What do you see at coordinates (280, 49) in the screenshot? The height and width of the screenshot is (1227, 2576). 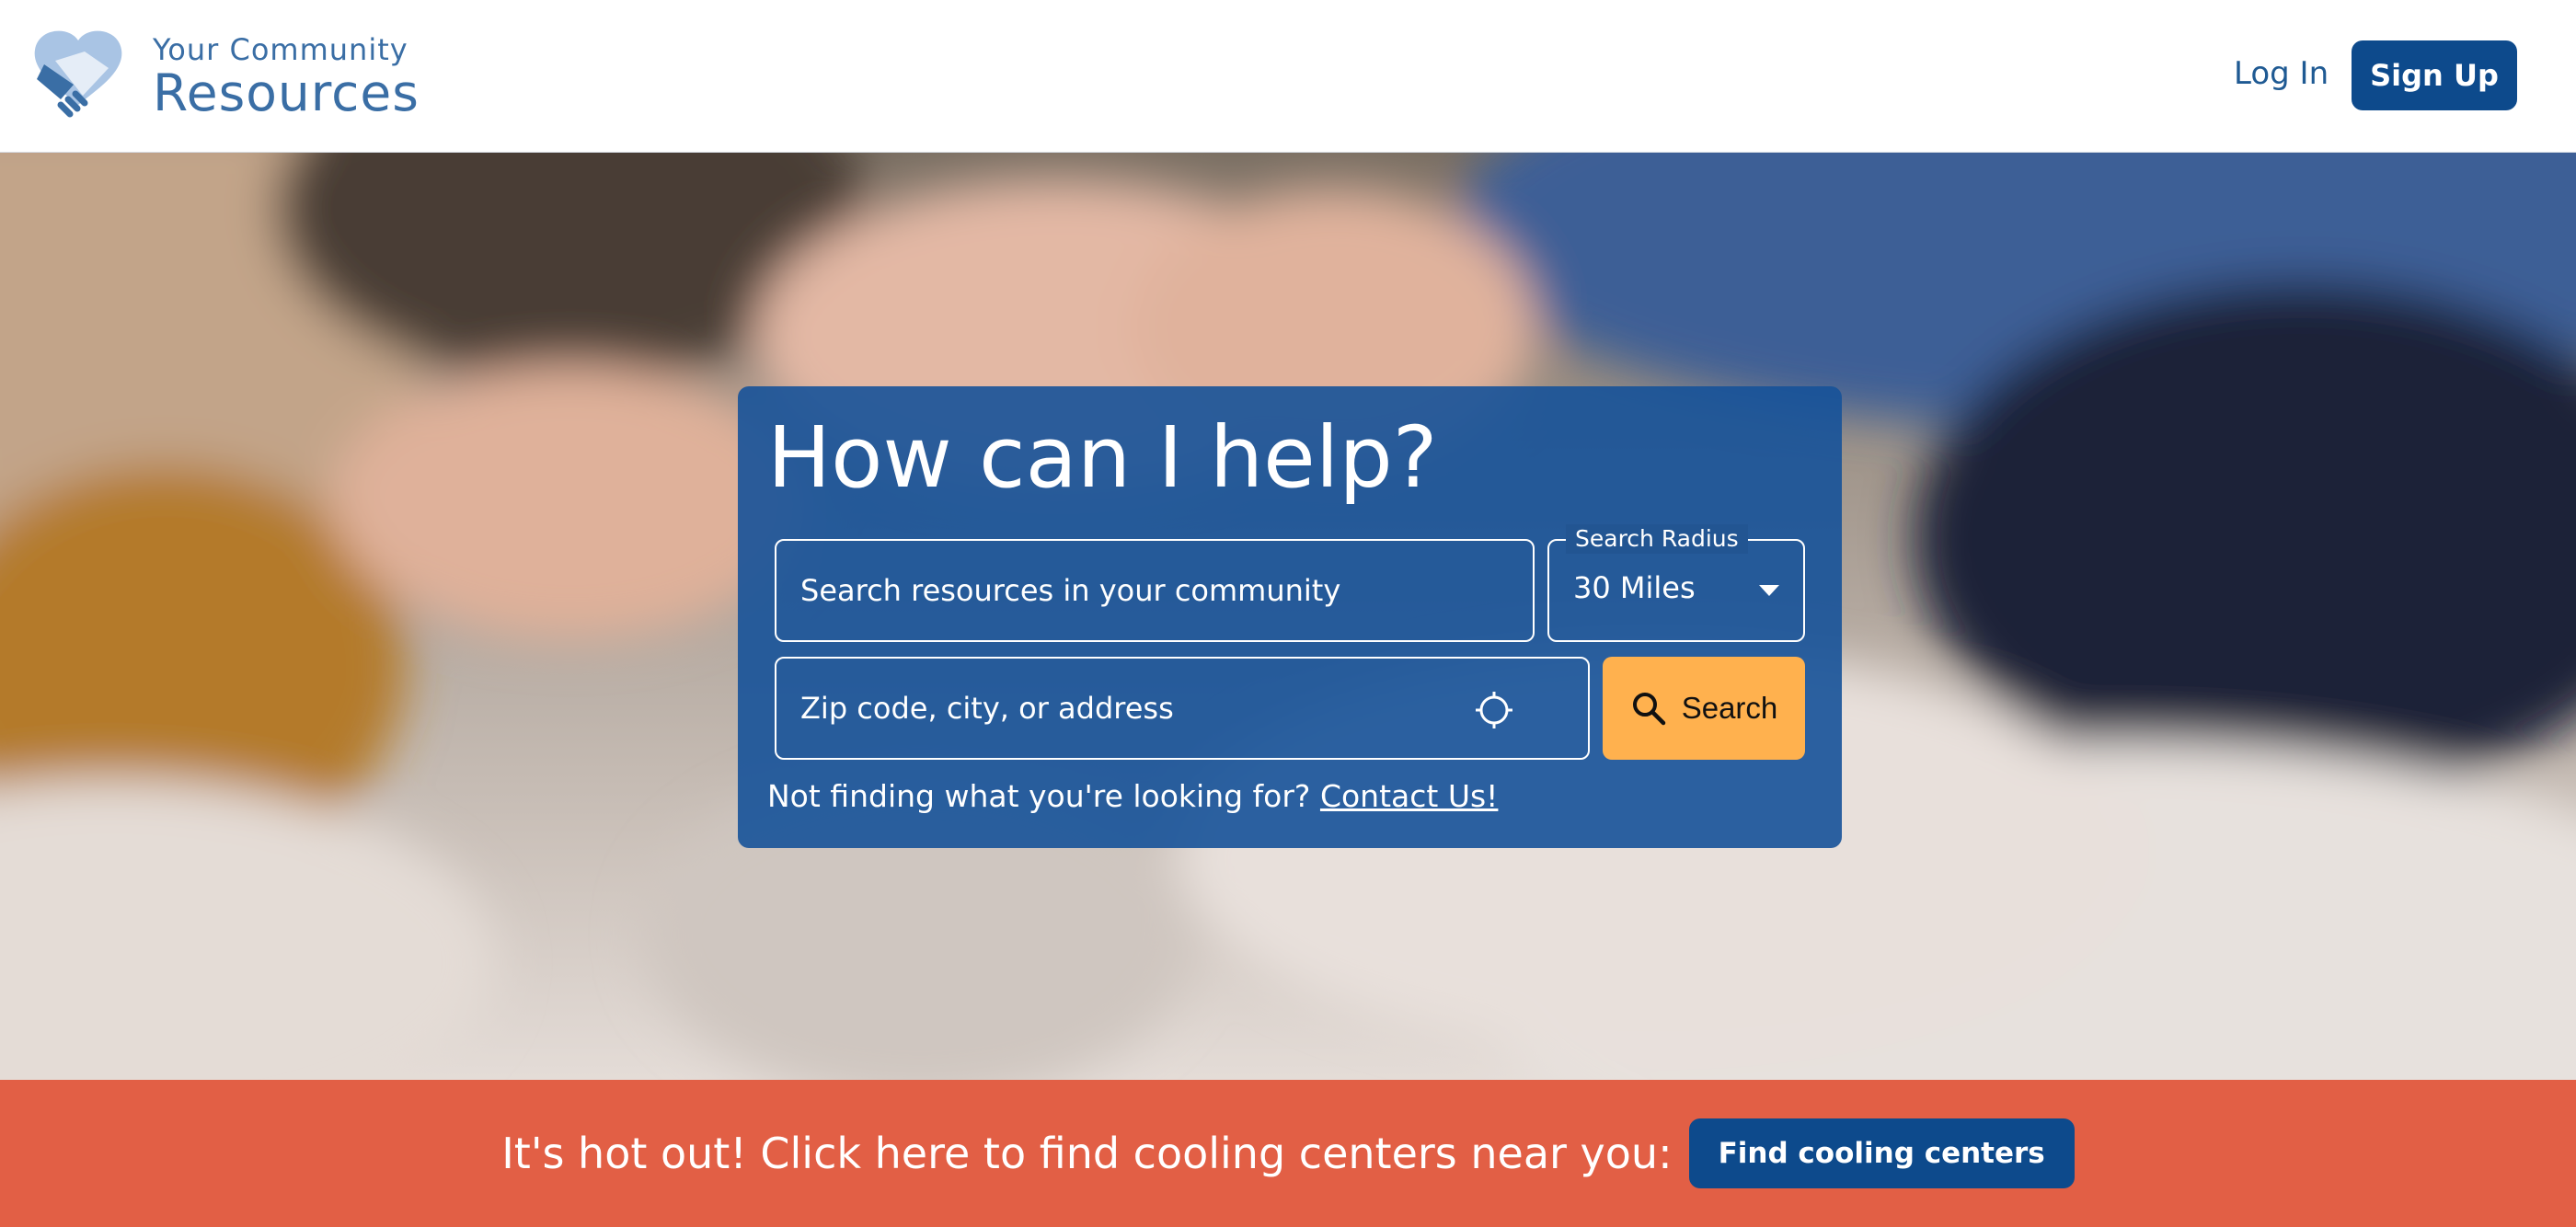 I see `brand-line-1: Your Community` at bounding box center [280, 49].